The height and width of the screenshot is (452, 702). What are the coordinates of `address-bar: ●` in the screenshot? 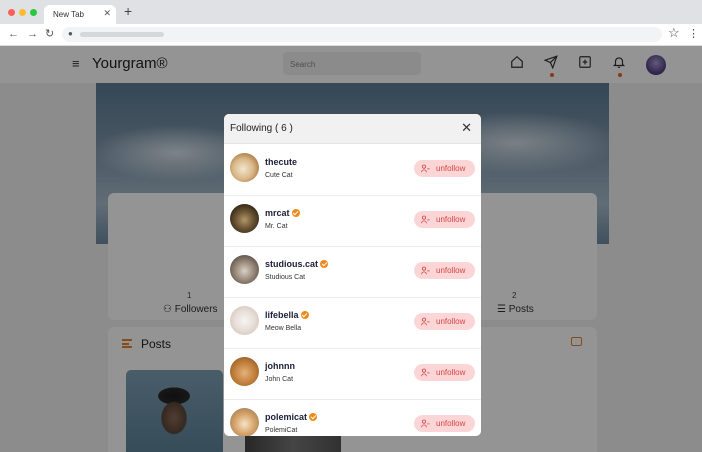 It's located at (362, 34).